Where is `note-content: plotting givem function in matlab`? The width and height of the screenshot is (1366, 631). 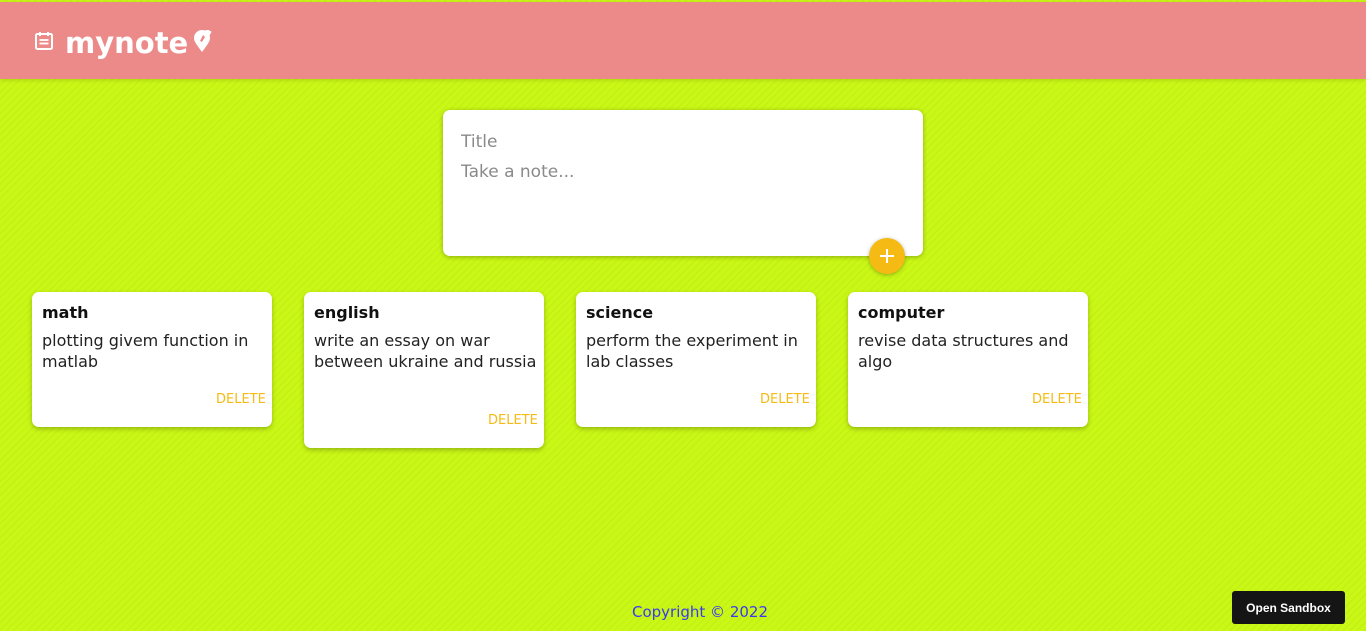
note-content: plotting givem function in matlab is located at coordinates (145, 351).